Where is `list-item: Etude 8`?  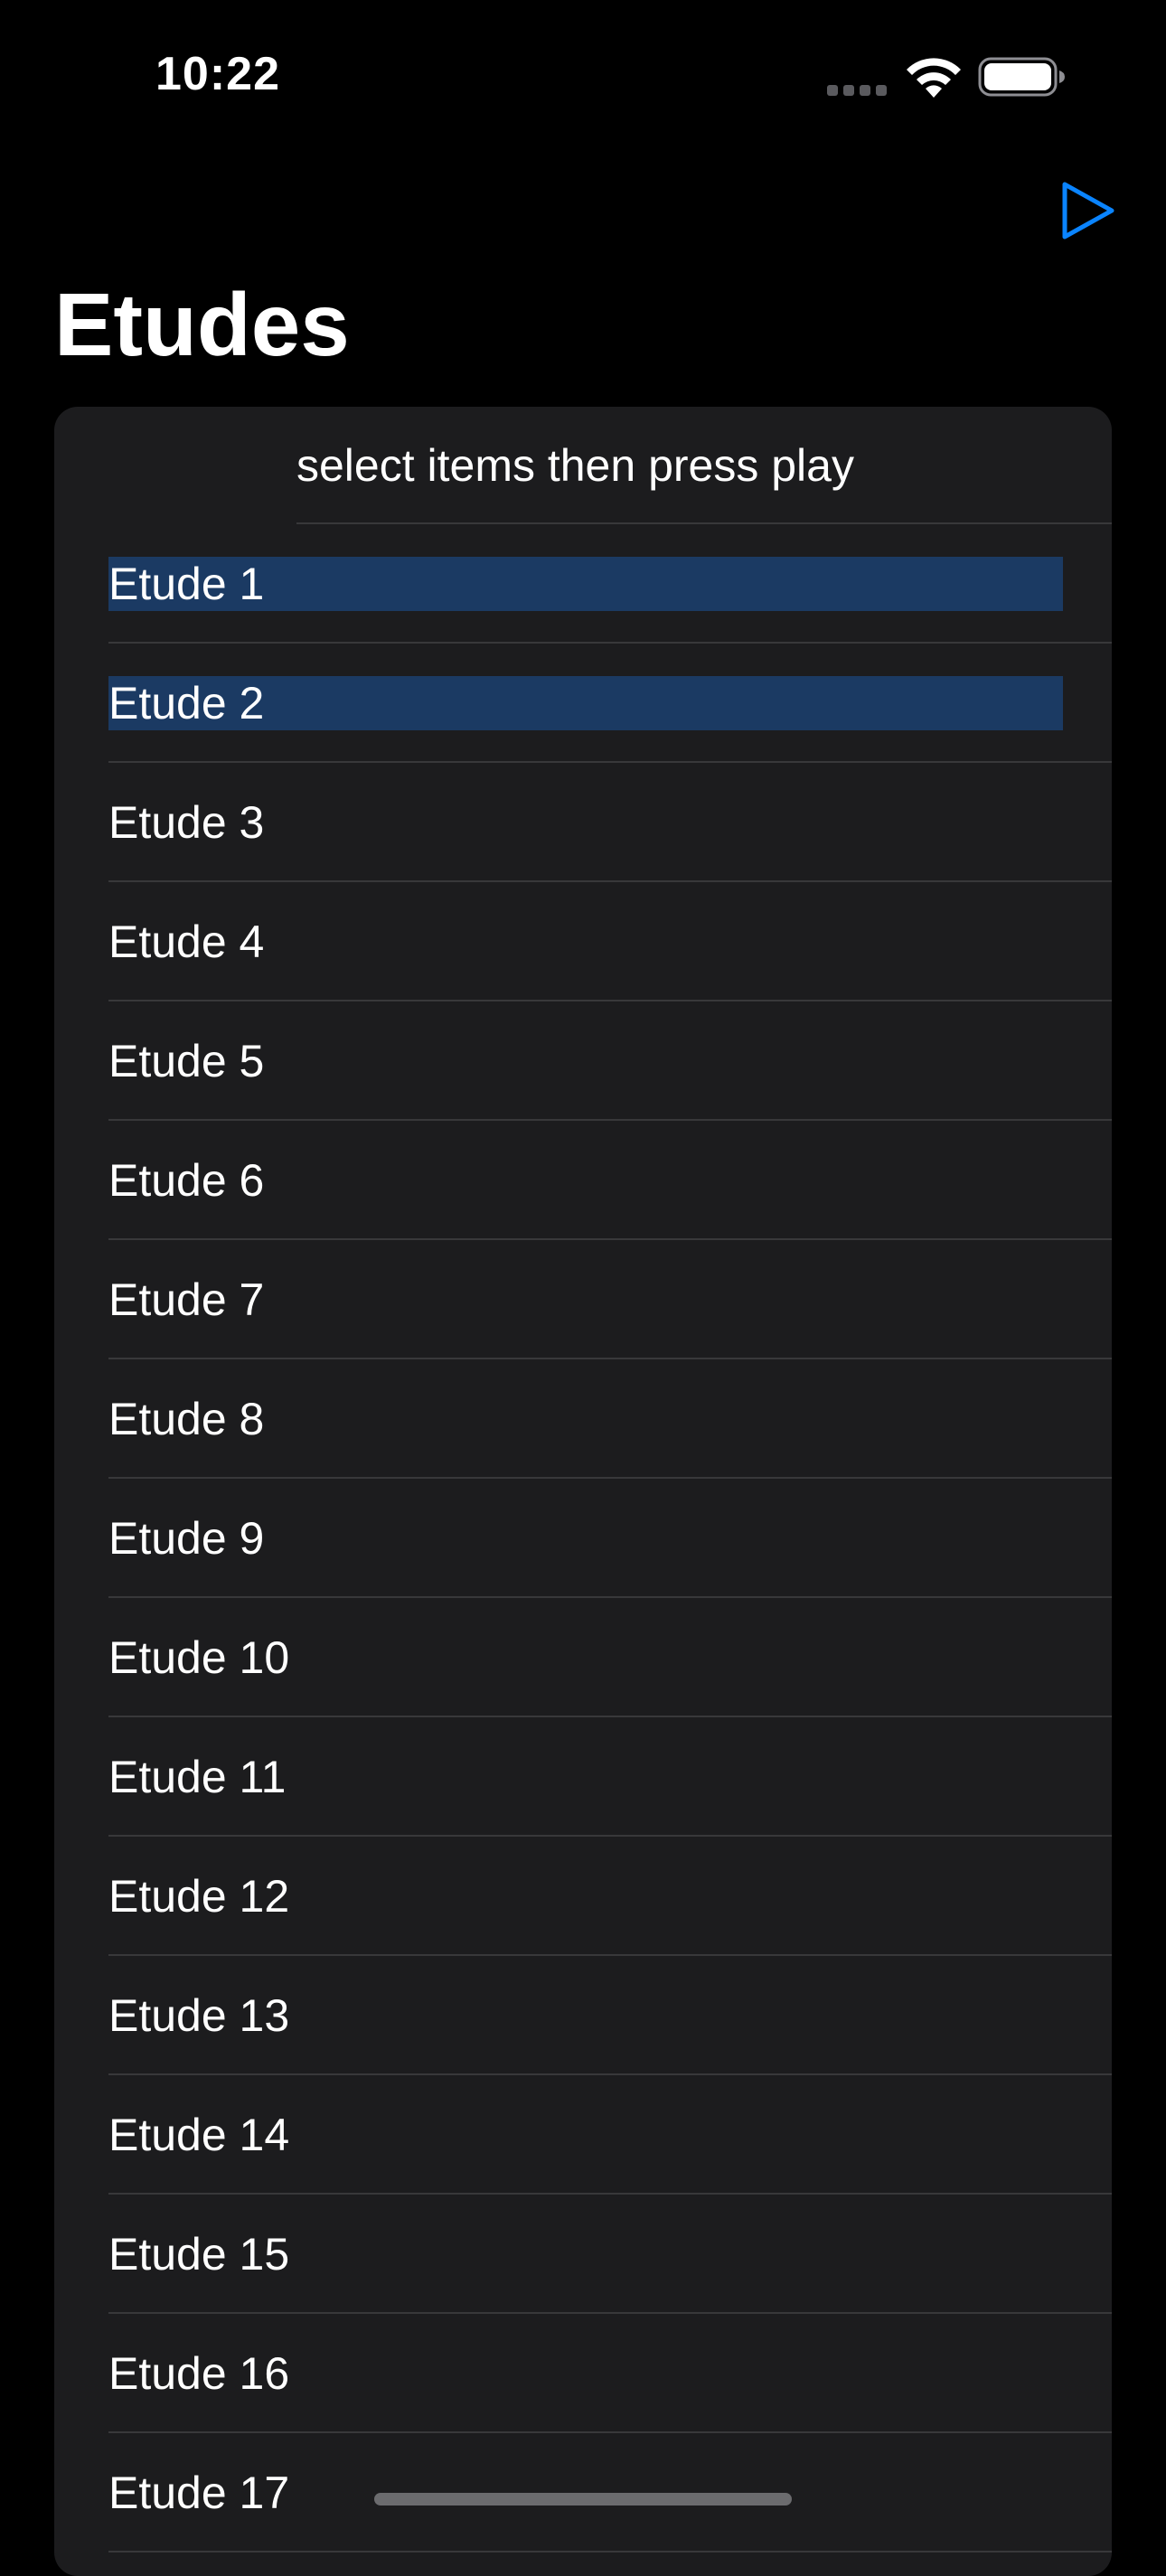 list-item: Etude 8 is located at coordinates (583, 1419).